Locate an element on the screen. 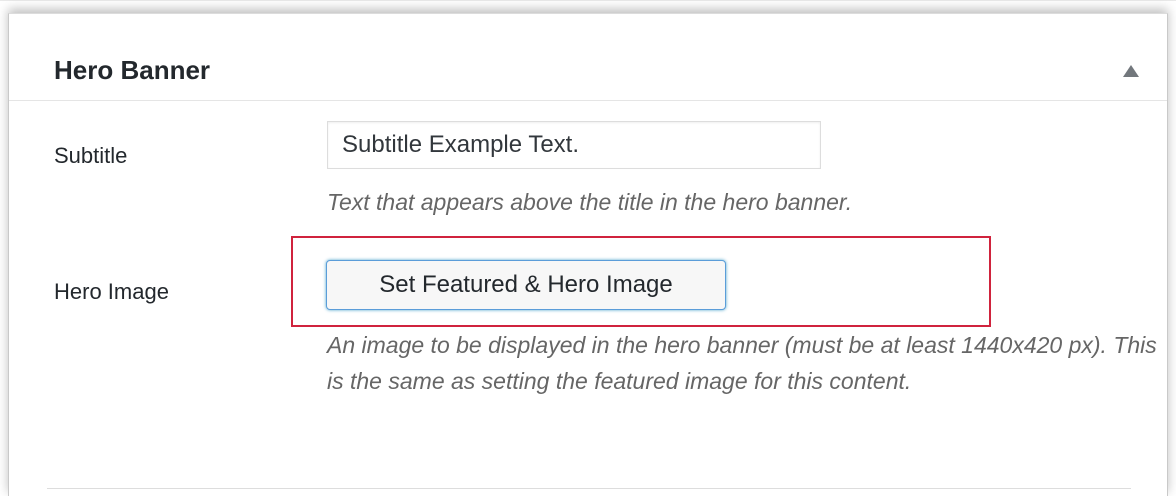 The width and height of the screenshot is (1176, 496). triangle-up-icon is located at coordinates (1131, 71).